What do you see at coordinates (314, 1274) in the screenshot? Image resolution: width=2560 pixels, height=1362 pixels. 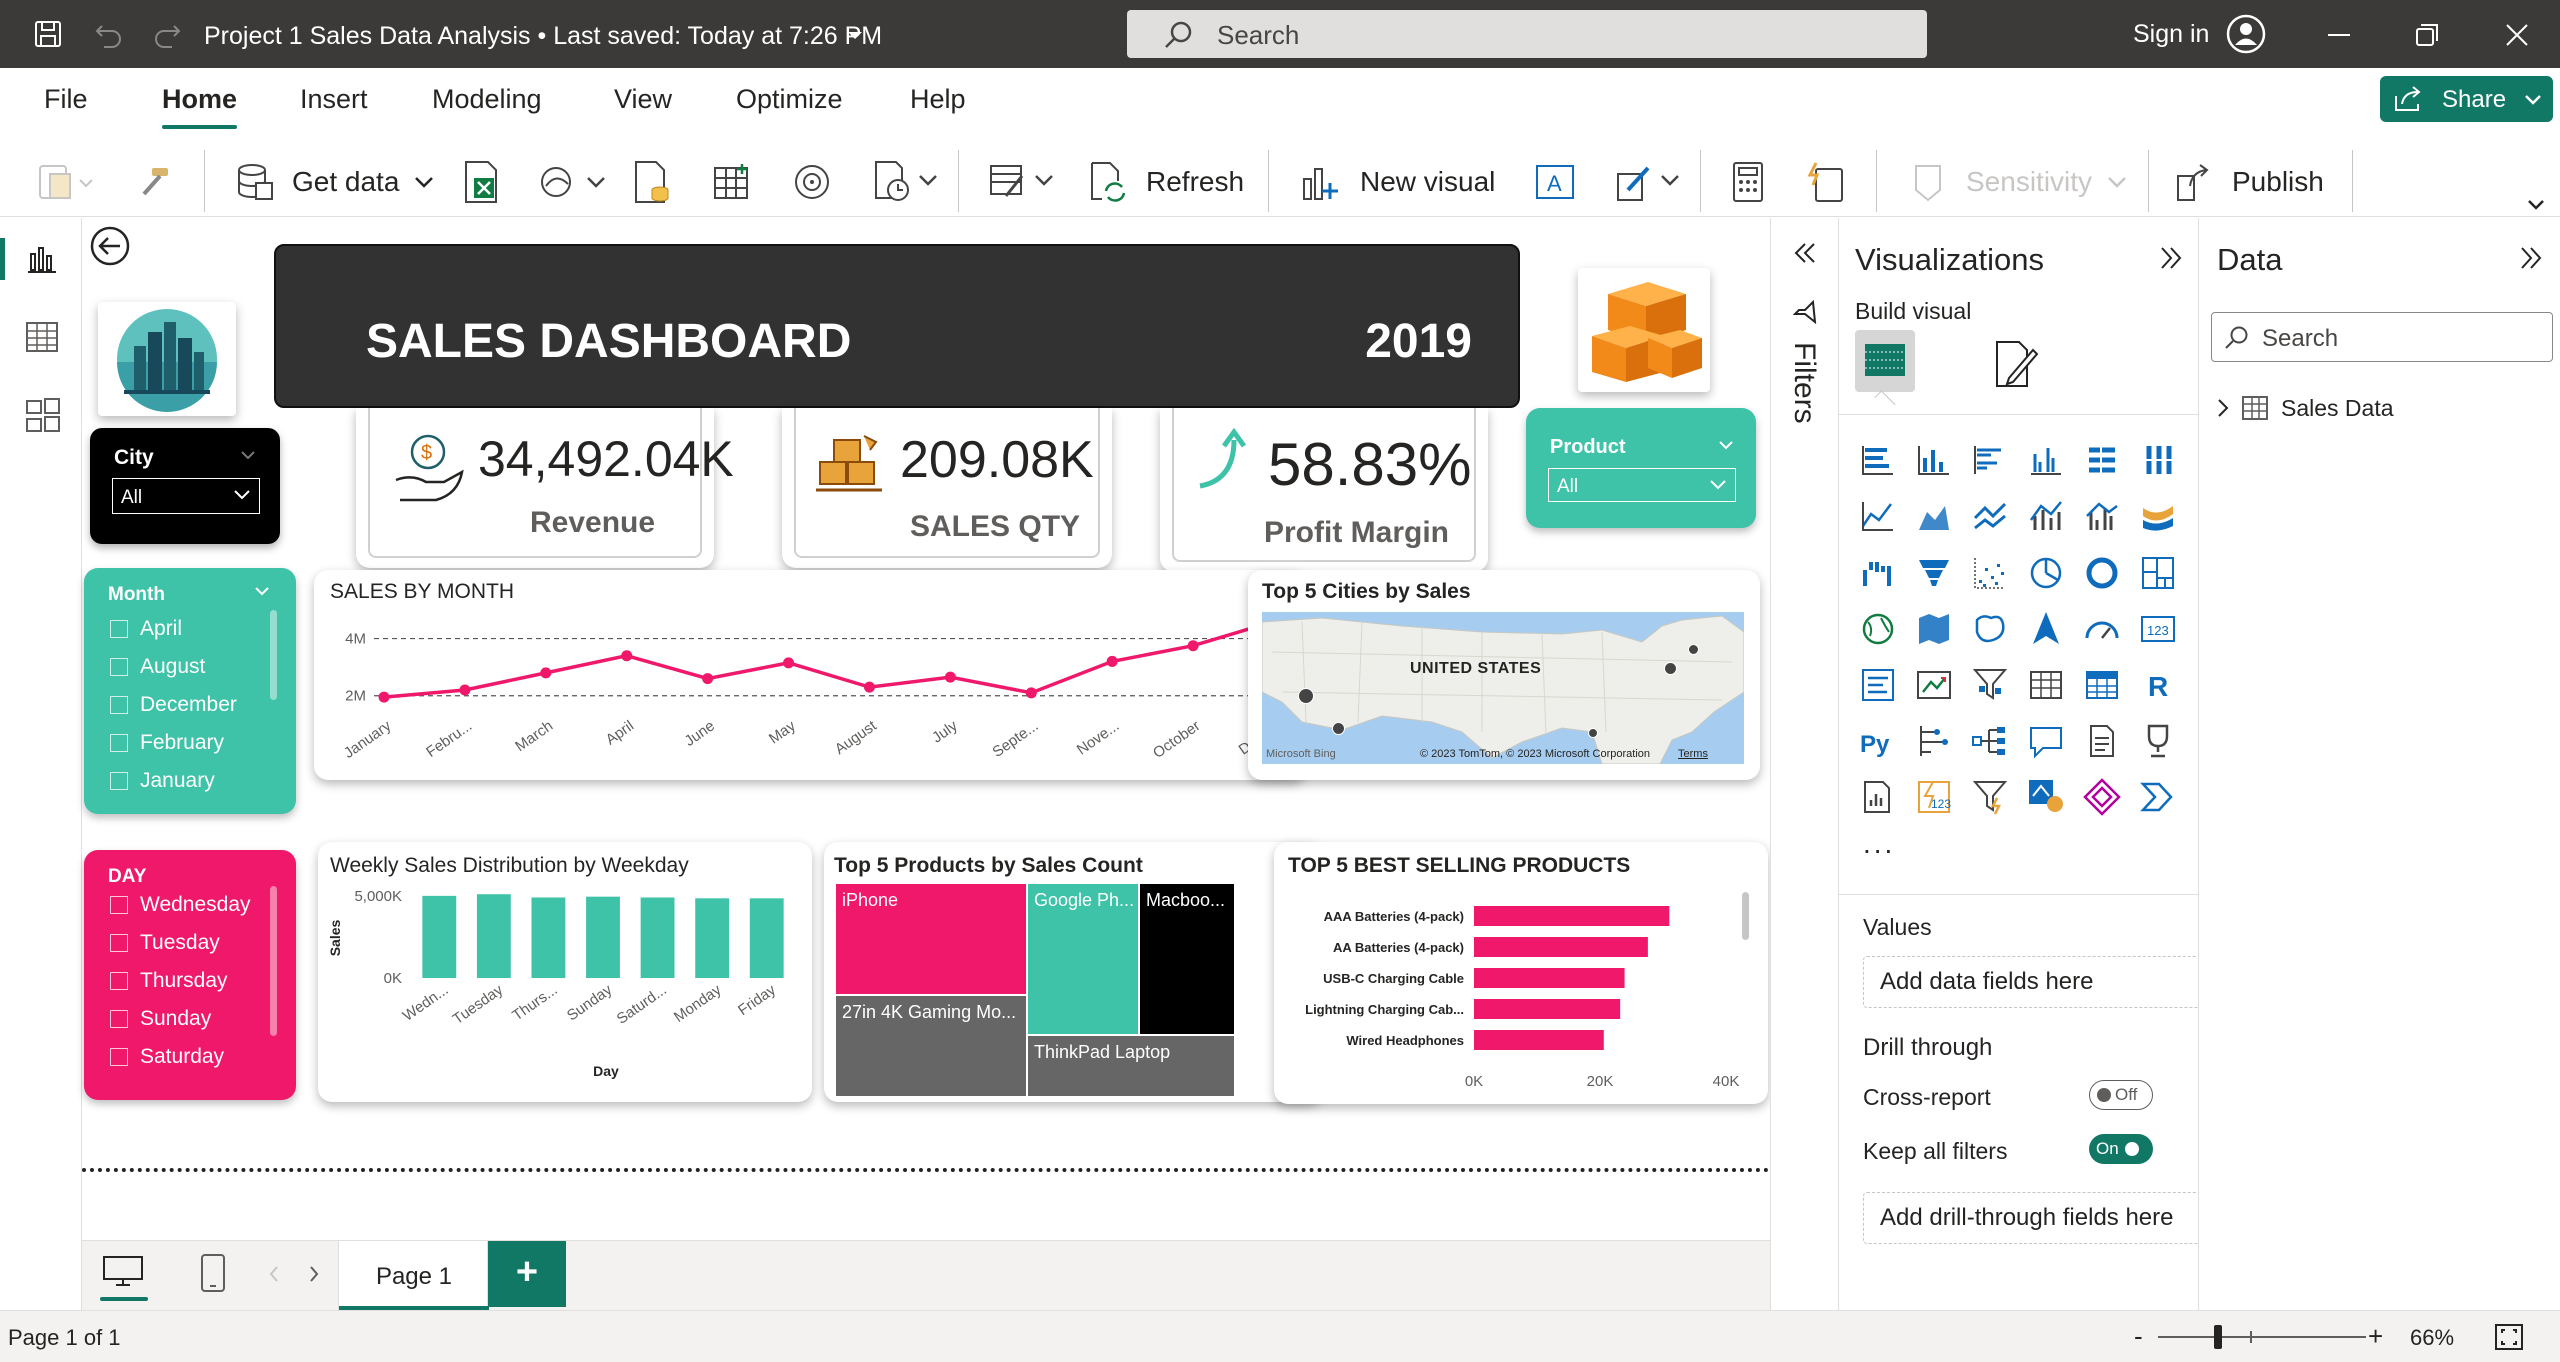 I see `next-page-icon` at bounding box center [314, 1274].